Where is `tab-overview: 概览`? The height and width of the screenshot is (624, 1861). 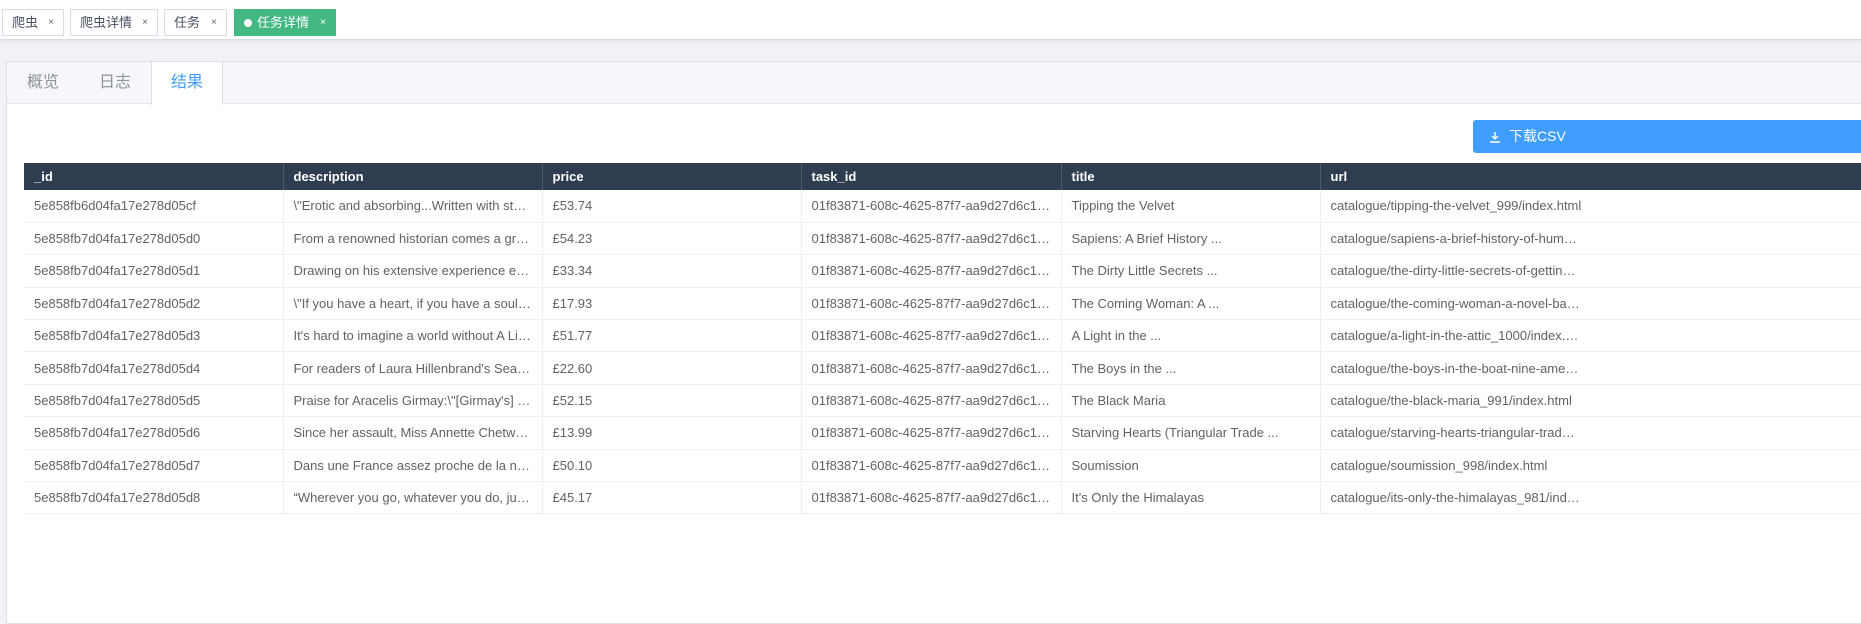 tab-overview: 概览 is located at coordinates (43, 83).